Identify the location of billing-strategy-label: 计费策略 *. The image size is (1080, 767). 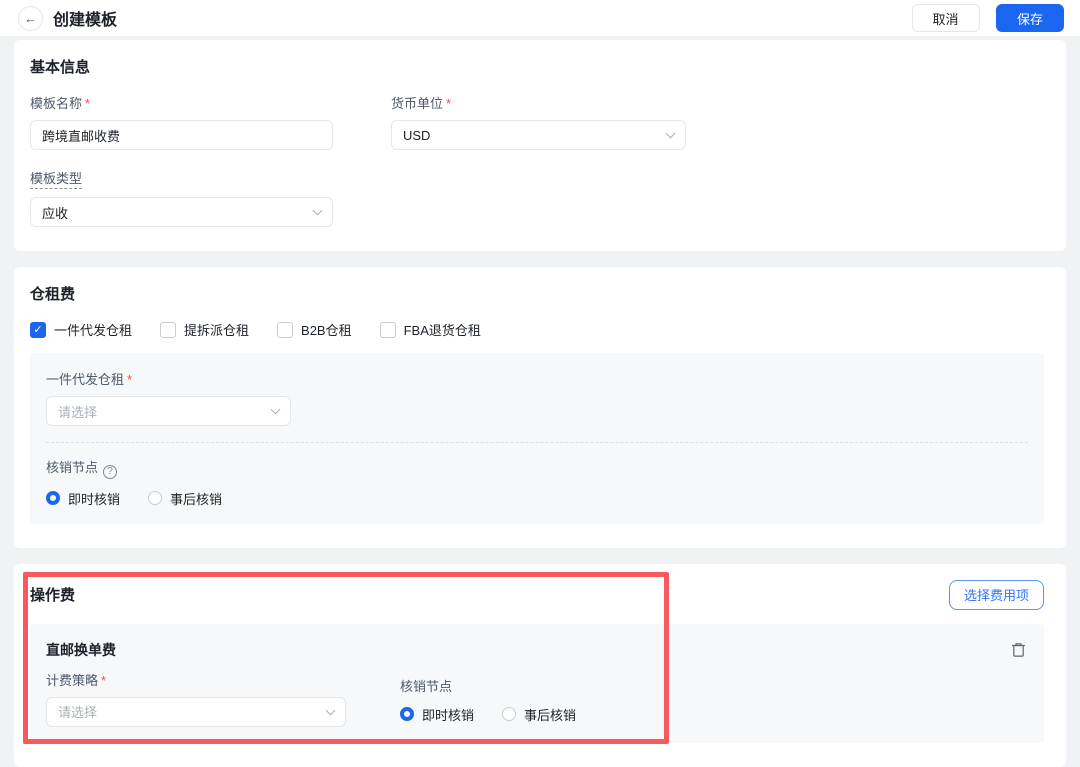
(76, 680).